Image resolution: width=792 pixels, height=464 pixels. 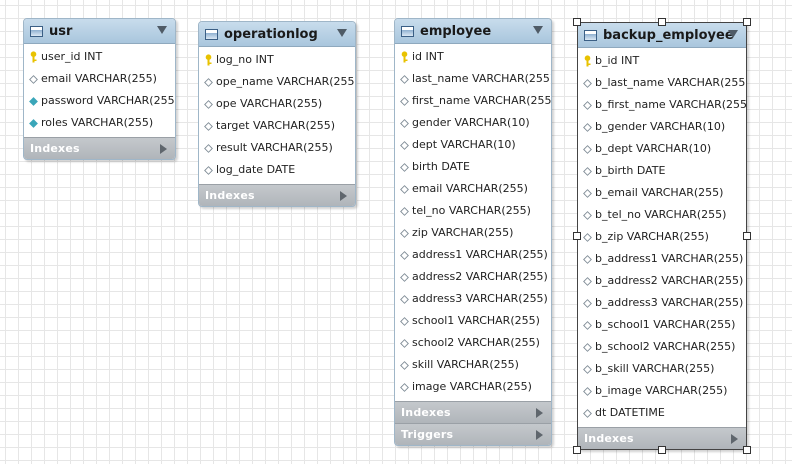 I want to click on table-column: skill VARCHAR(255), so click(x=473, y=365).